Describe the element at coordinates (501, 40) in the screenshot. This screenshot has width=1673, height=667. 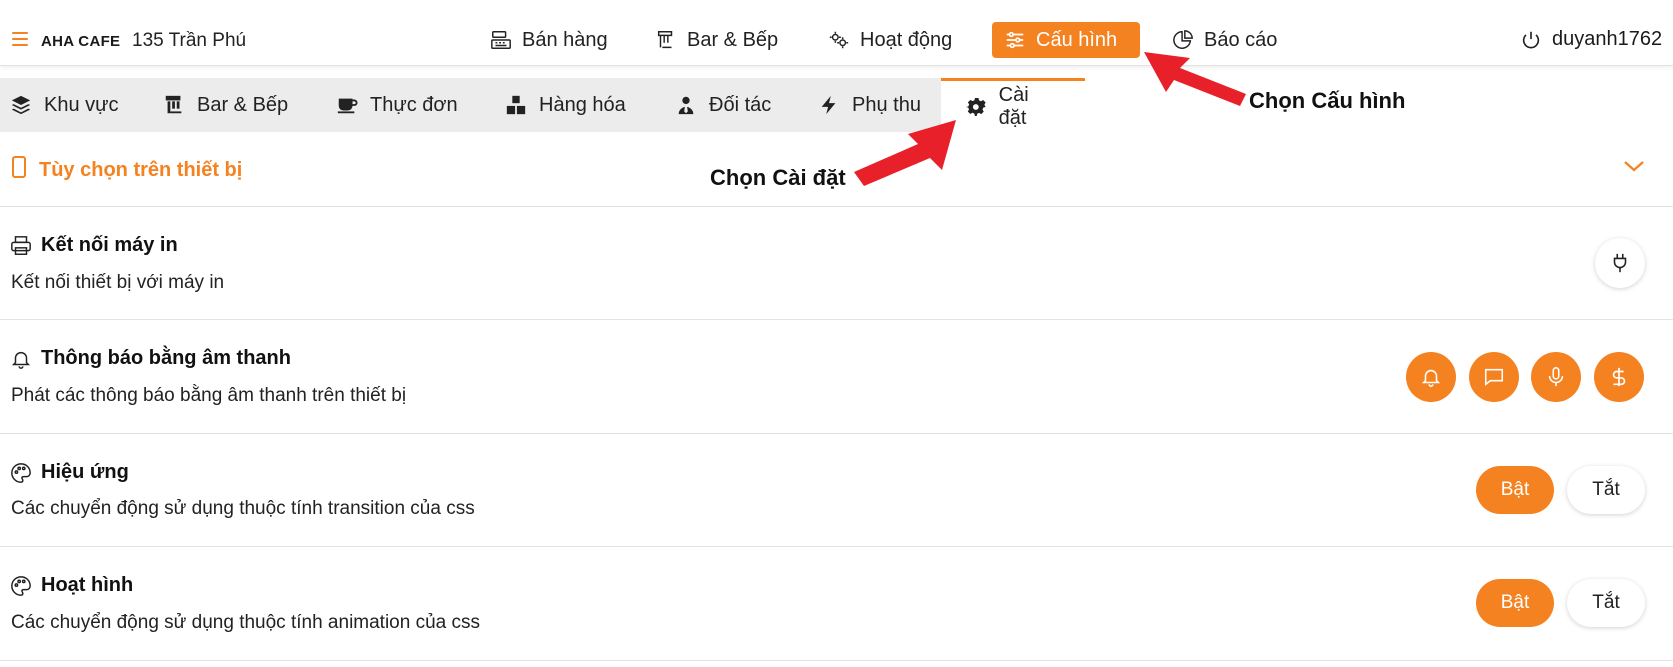
I see `cash-register-icon` at that location.